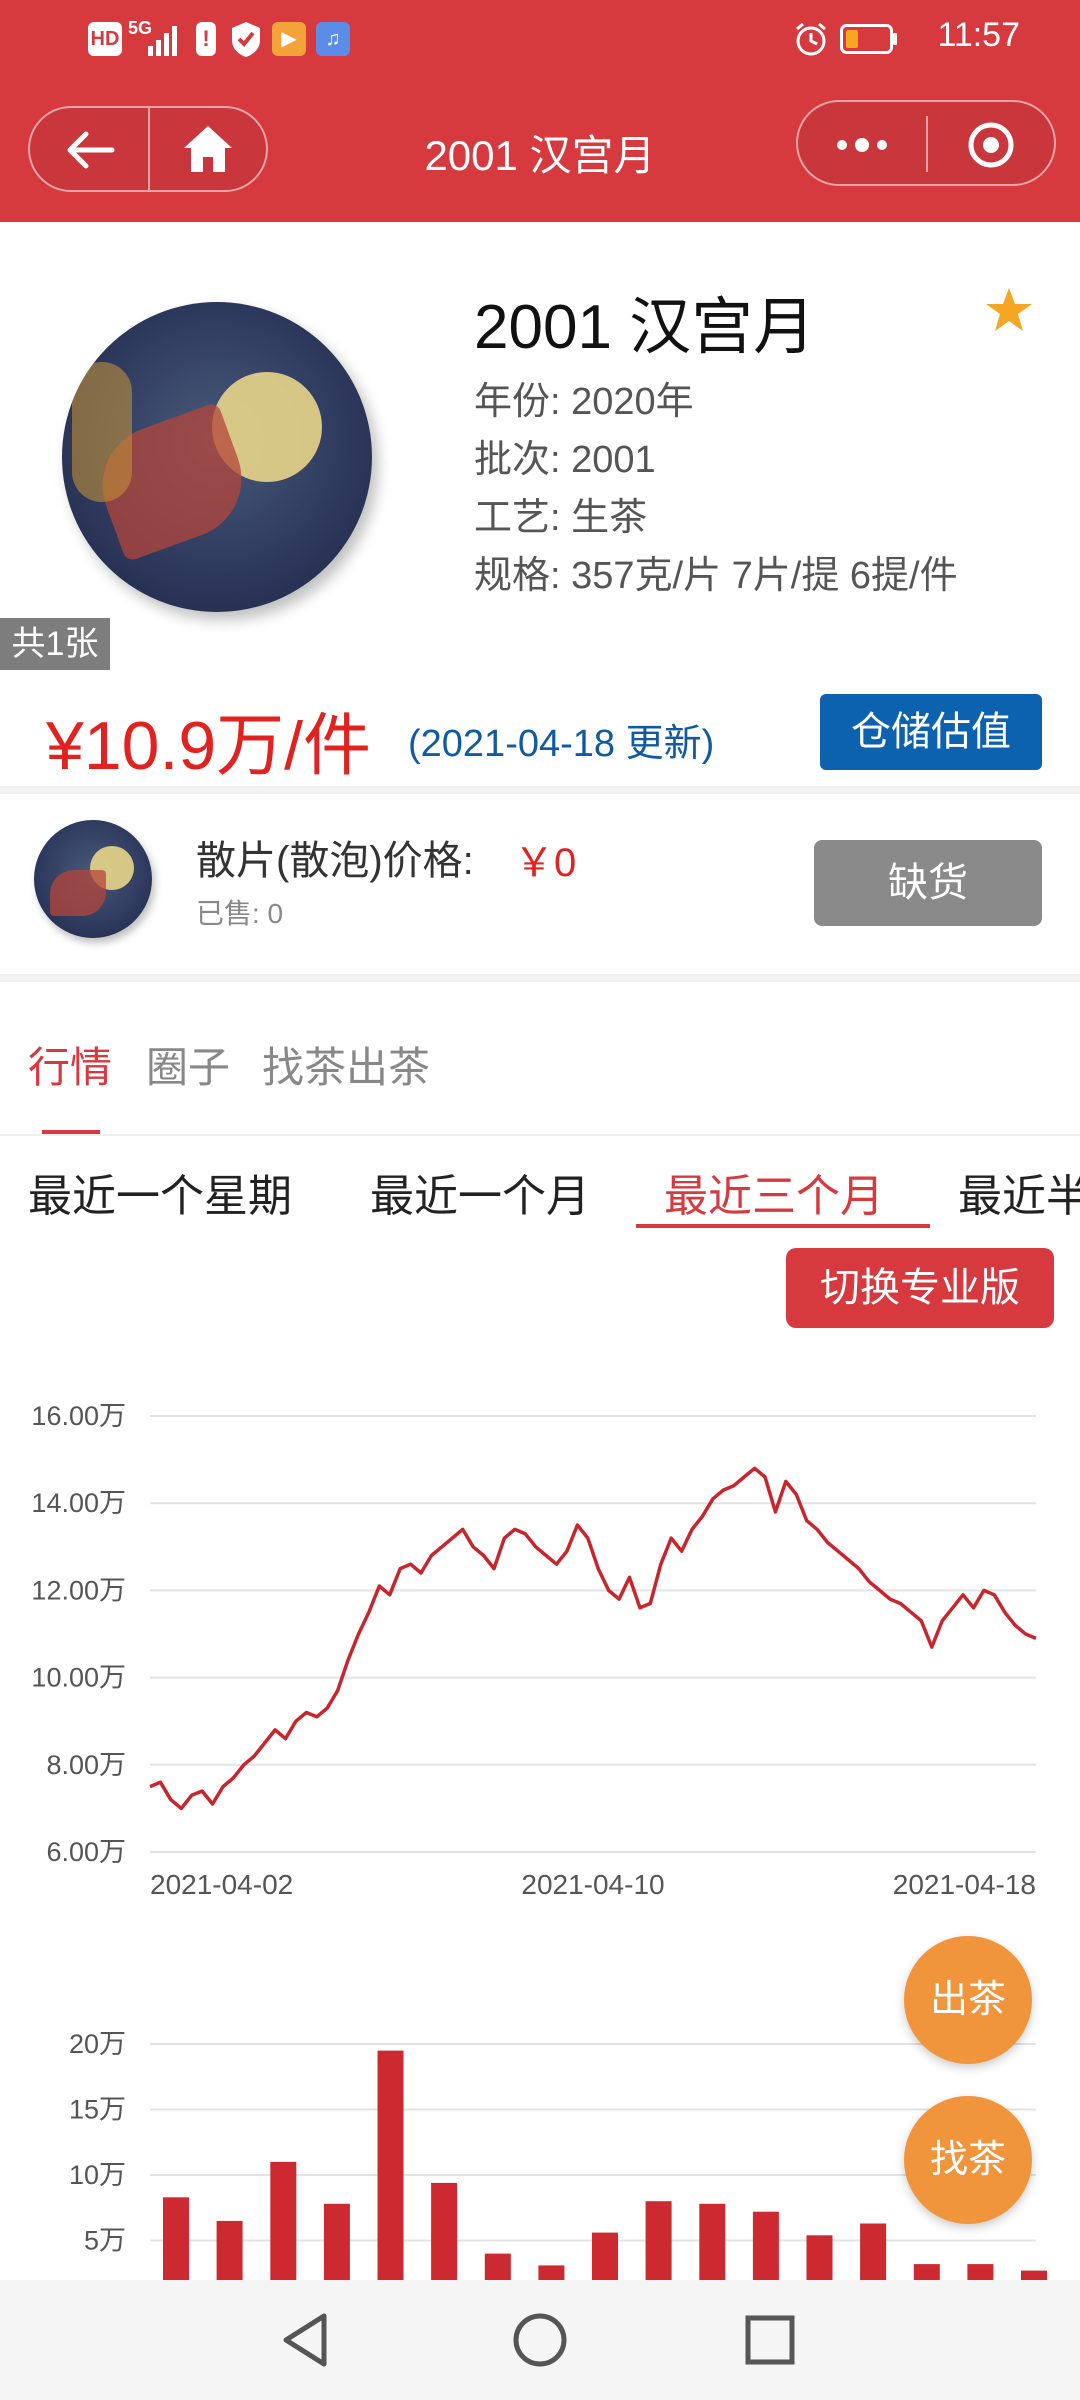 The width and height of the screenshot is (1080, 2400). What do you see at coordinates (1019, 1192) in the screenshot?
I see `period-half-year: 最近半` at bounding box center [1019, 1192].